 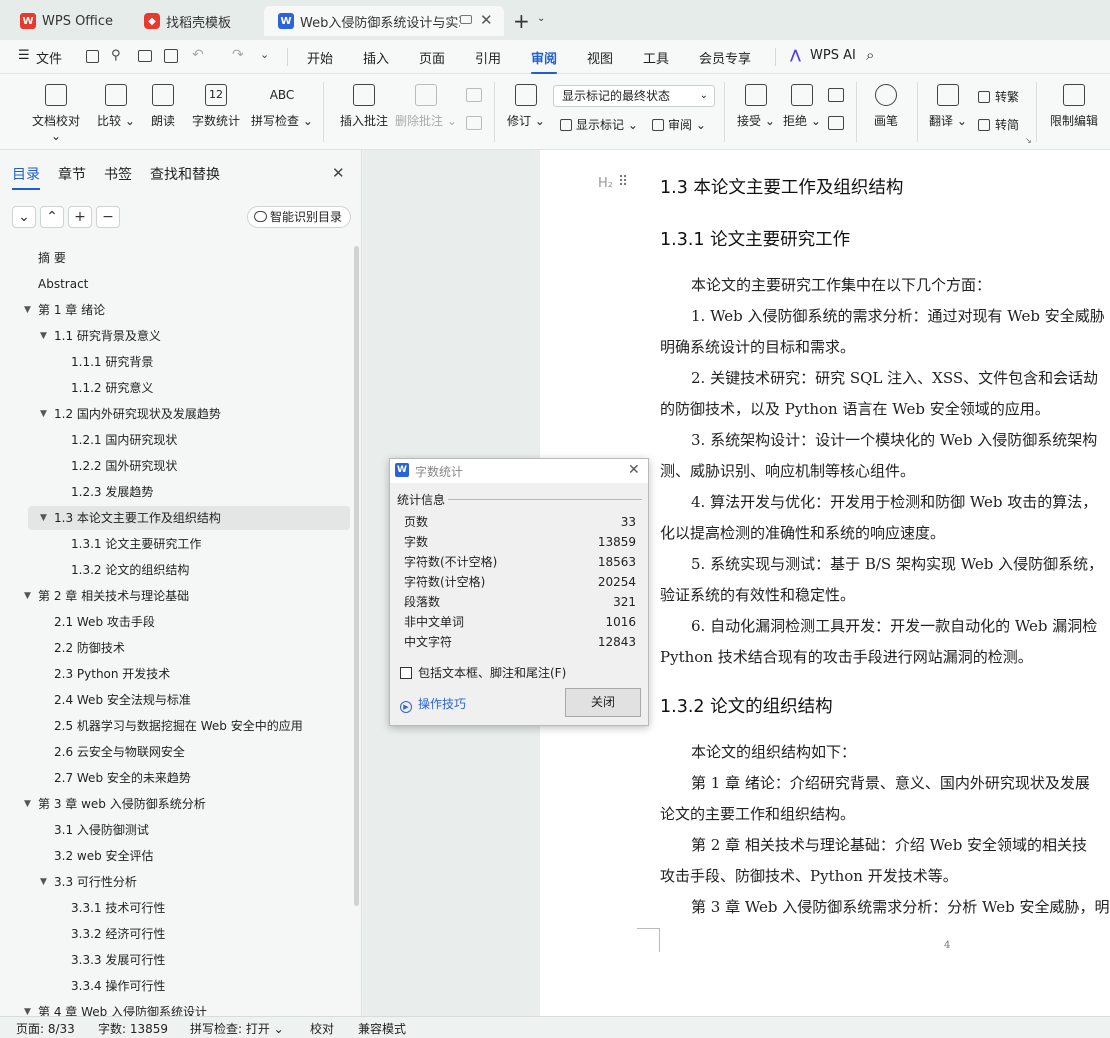 I want to click on toc-item: 2.7 Web 安全的未来趋势, so click(x=122, y=778).